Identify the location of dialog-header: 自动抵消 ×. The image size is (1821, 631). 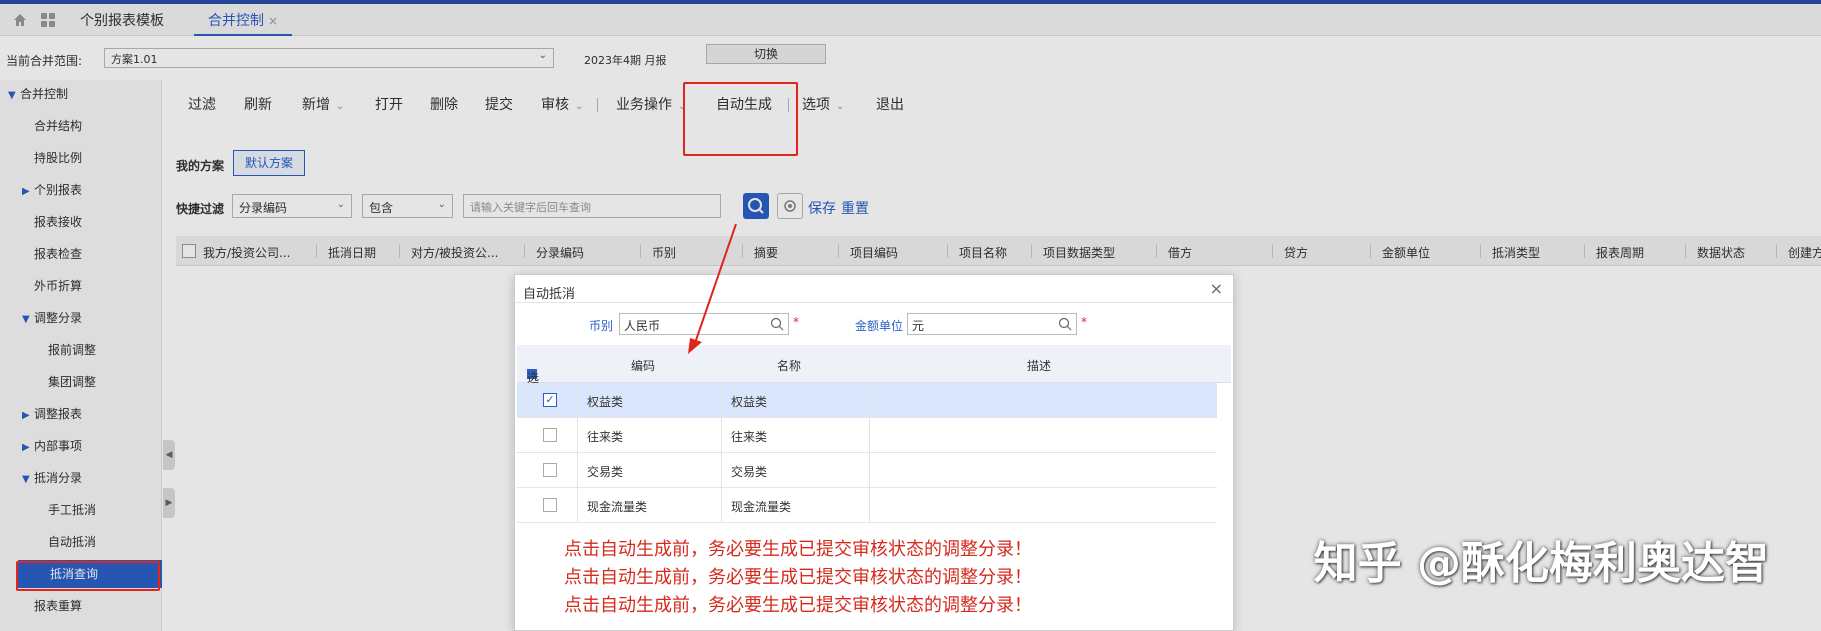
(874, 289).